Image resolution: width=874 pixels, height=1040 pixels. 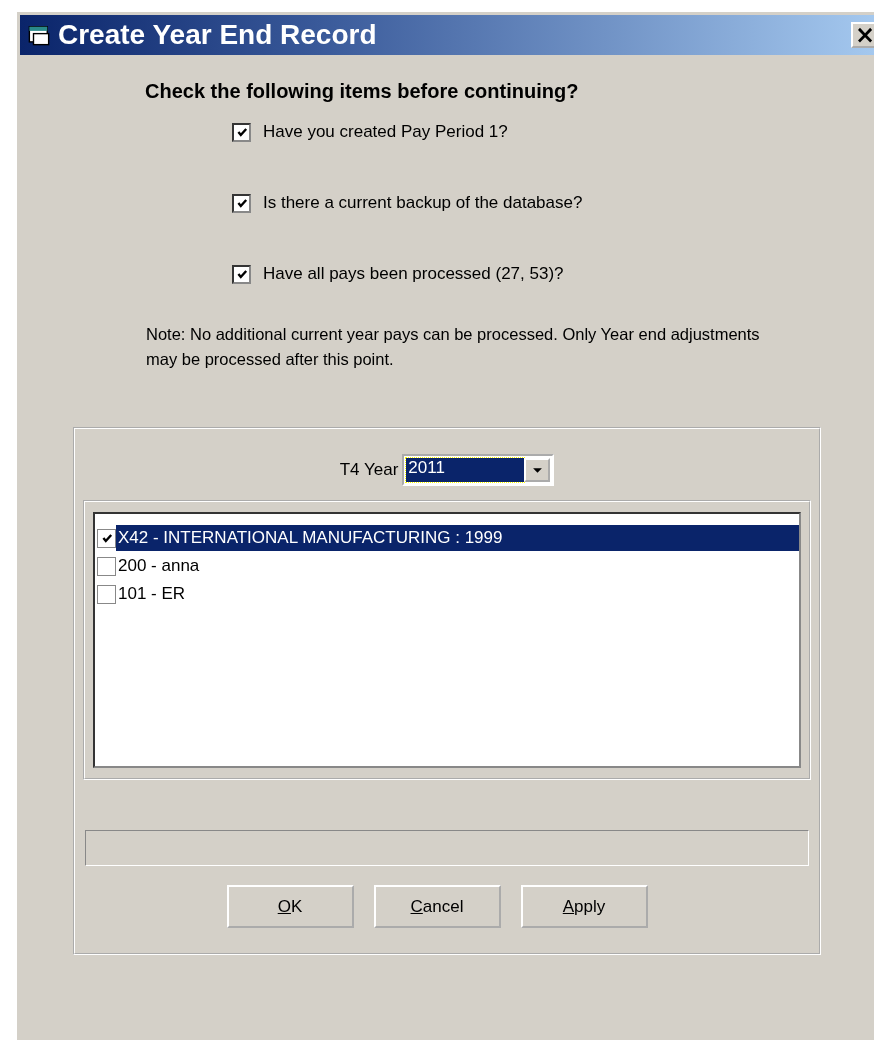 I want to click on list-item: 200 - anna, so click(x=457, y=566).